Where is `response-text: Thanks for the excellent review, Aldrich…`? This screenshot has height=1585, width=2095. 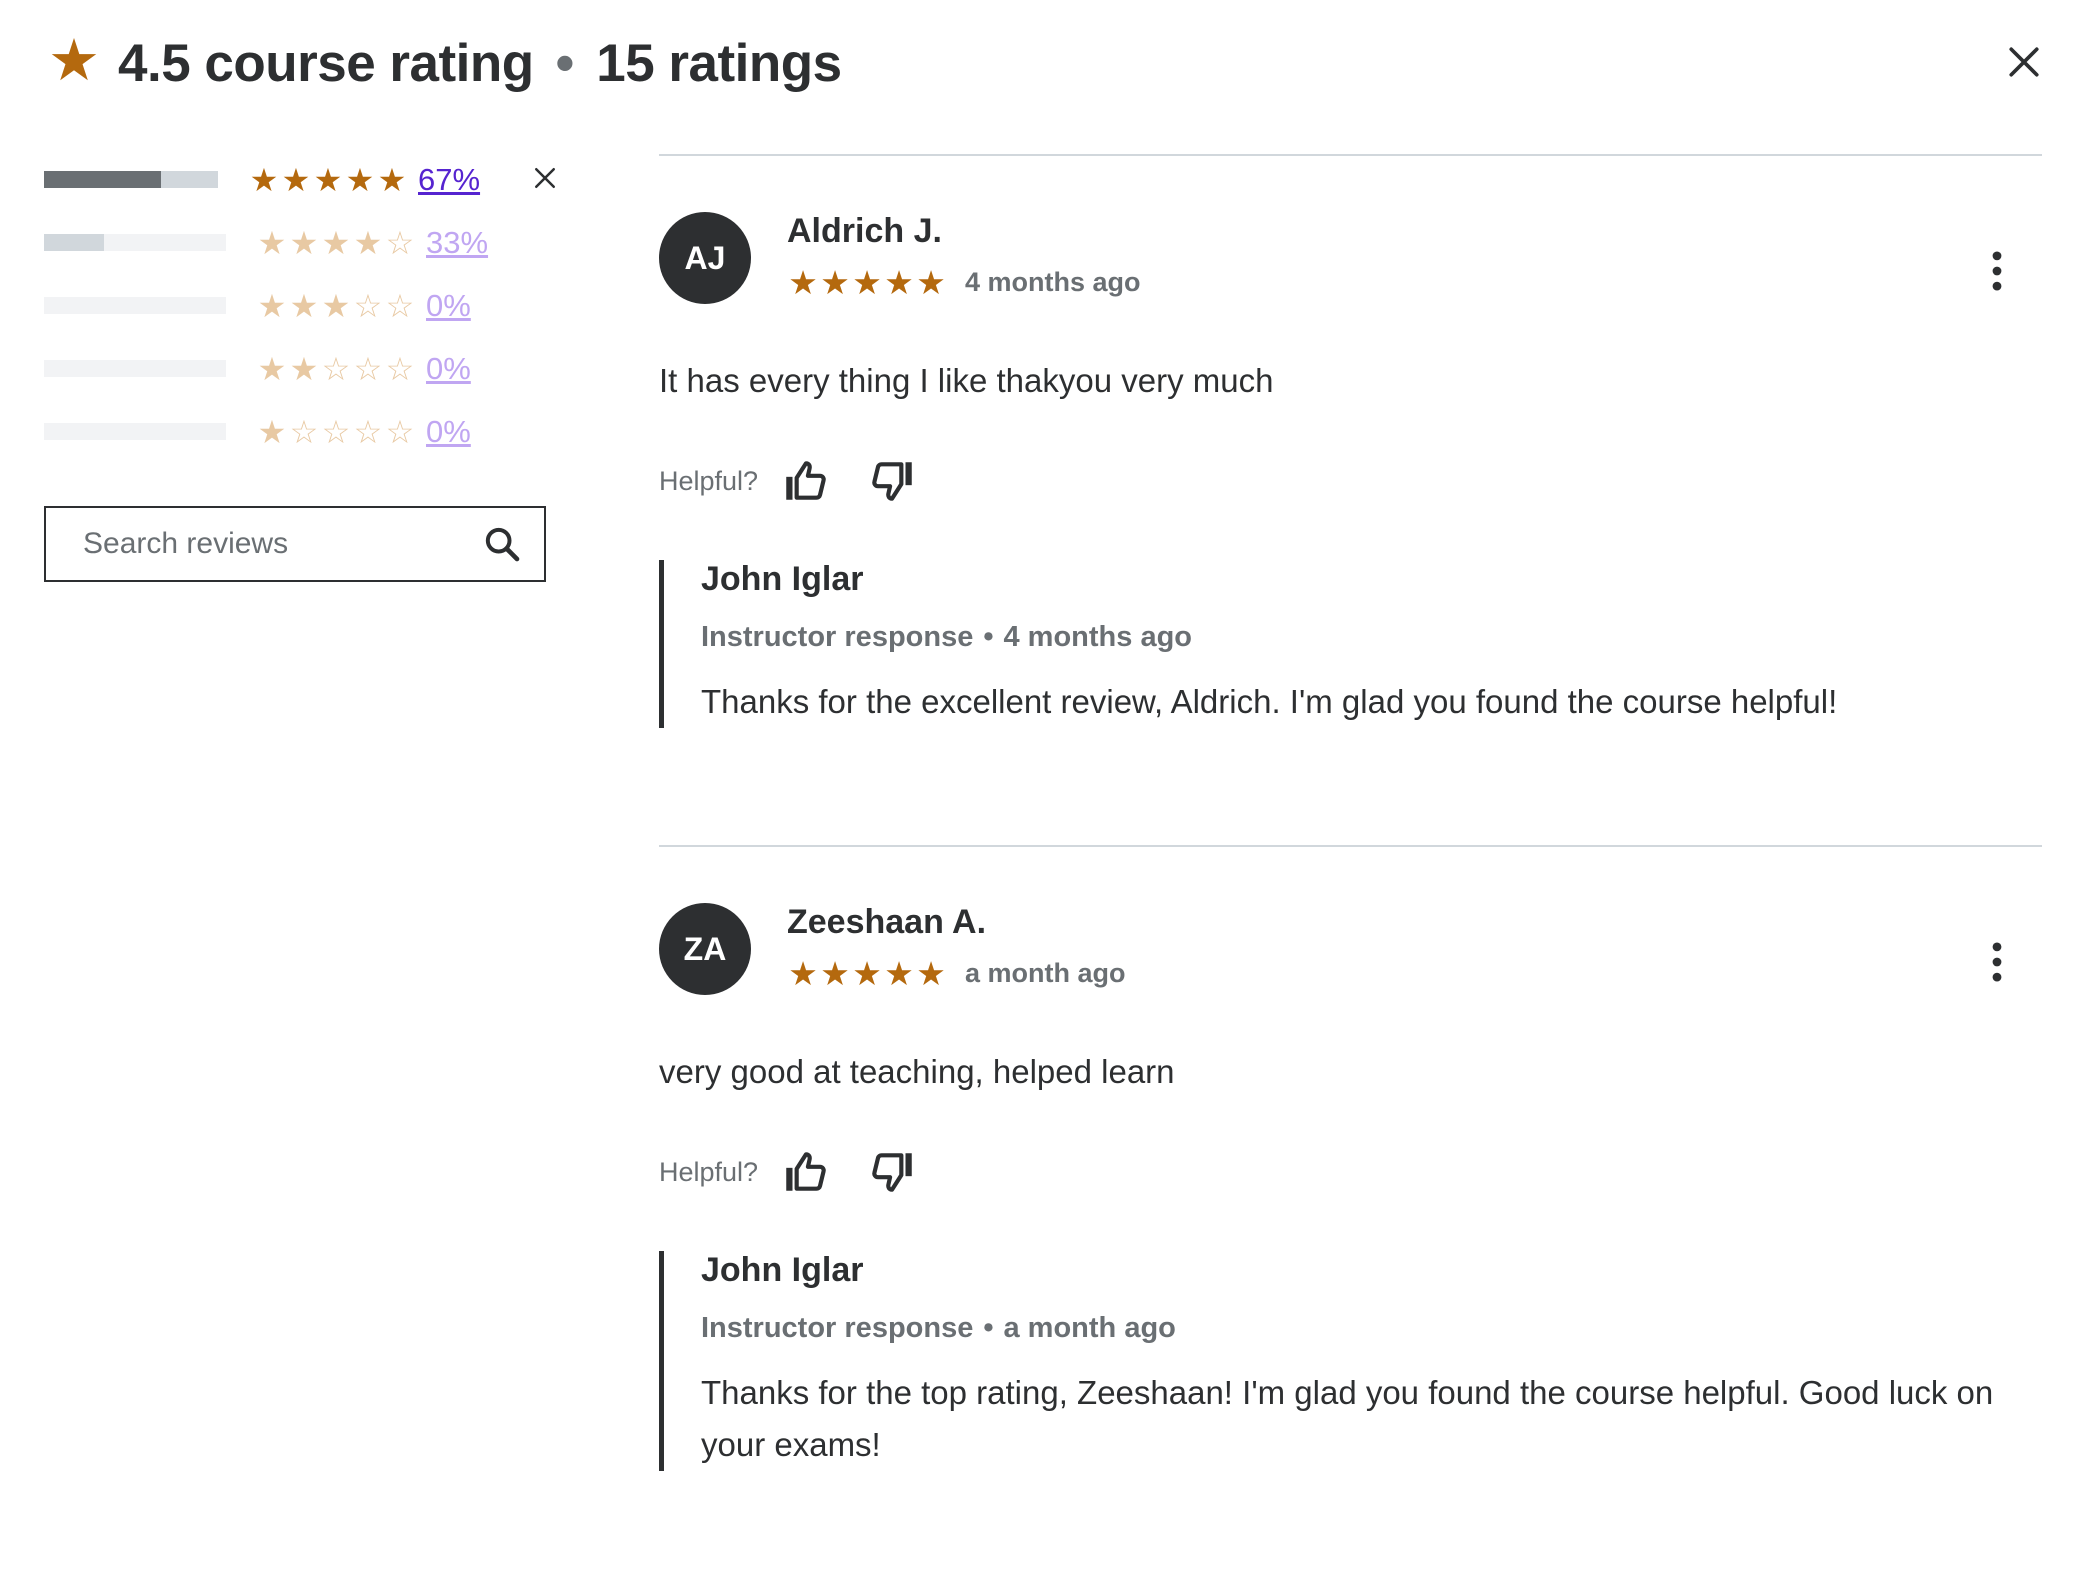
response-text: Thanks for the excellent review, Aldrich… is located at coordinates (1269, 701).